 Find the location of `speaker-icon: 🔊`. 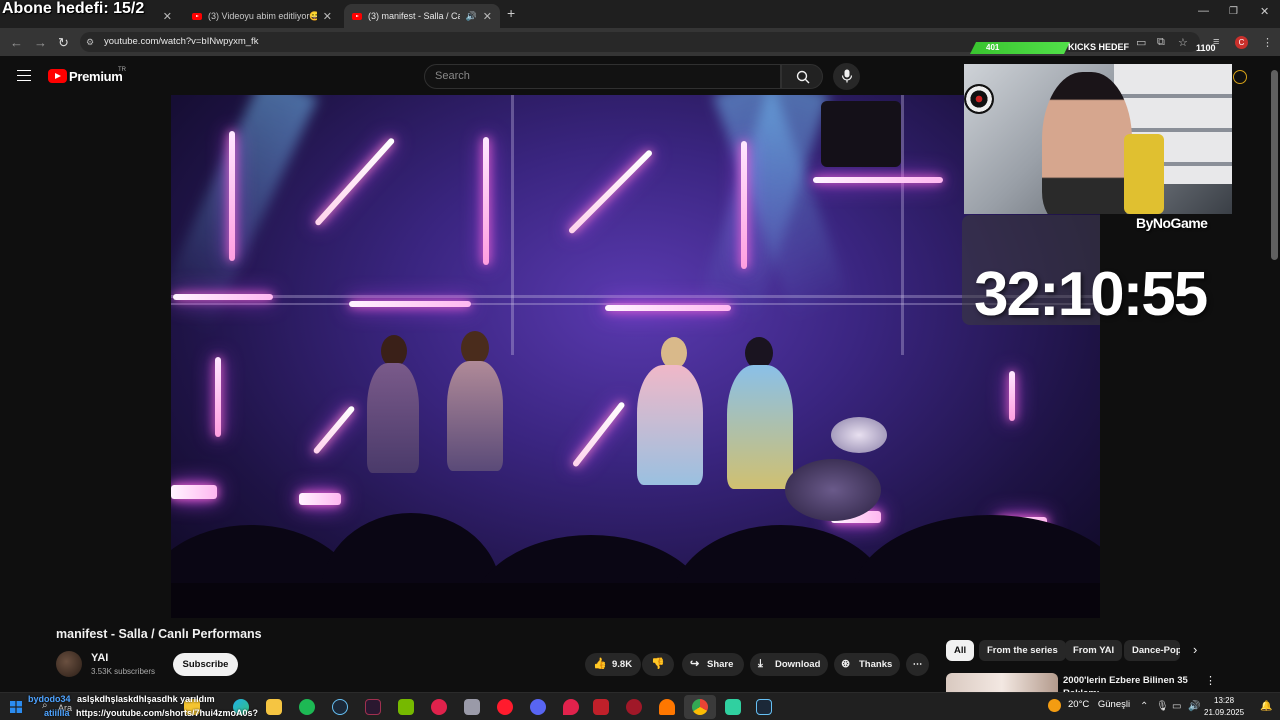

speaker-icon: 🔊 is located at coordinates (471, 16).